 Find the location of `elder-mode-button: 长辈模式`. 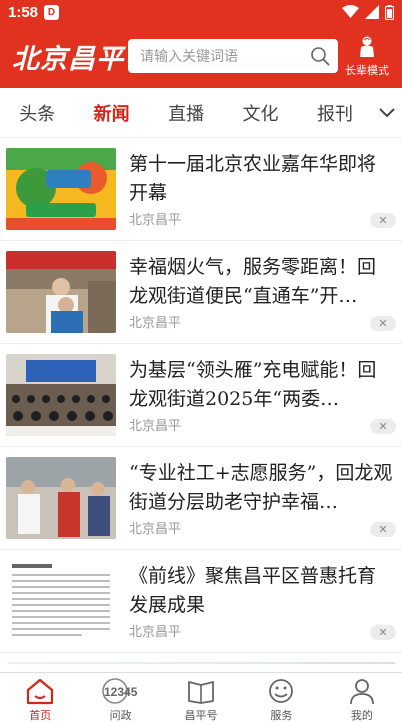

elder-mode-button: 长辈模式 is located at coordinates (367, 56).